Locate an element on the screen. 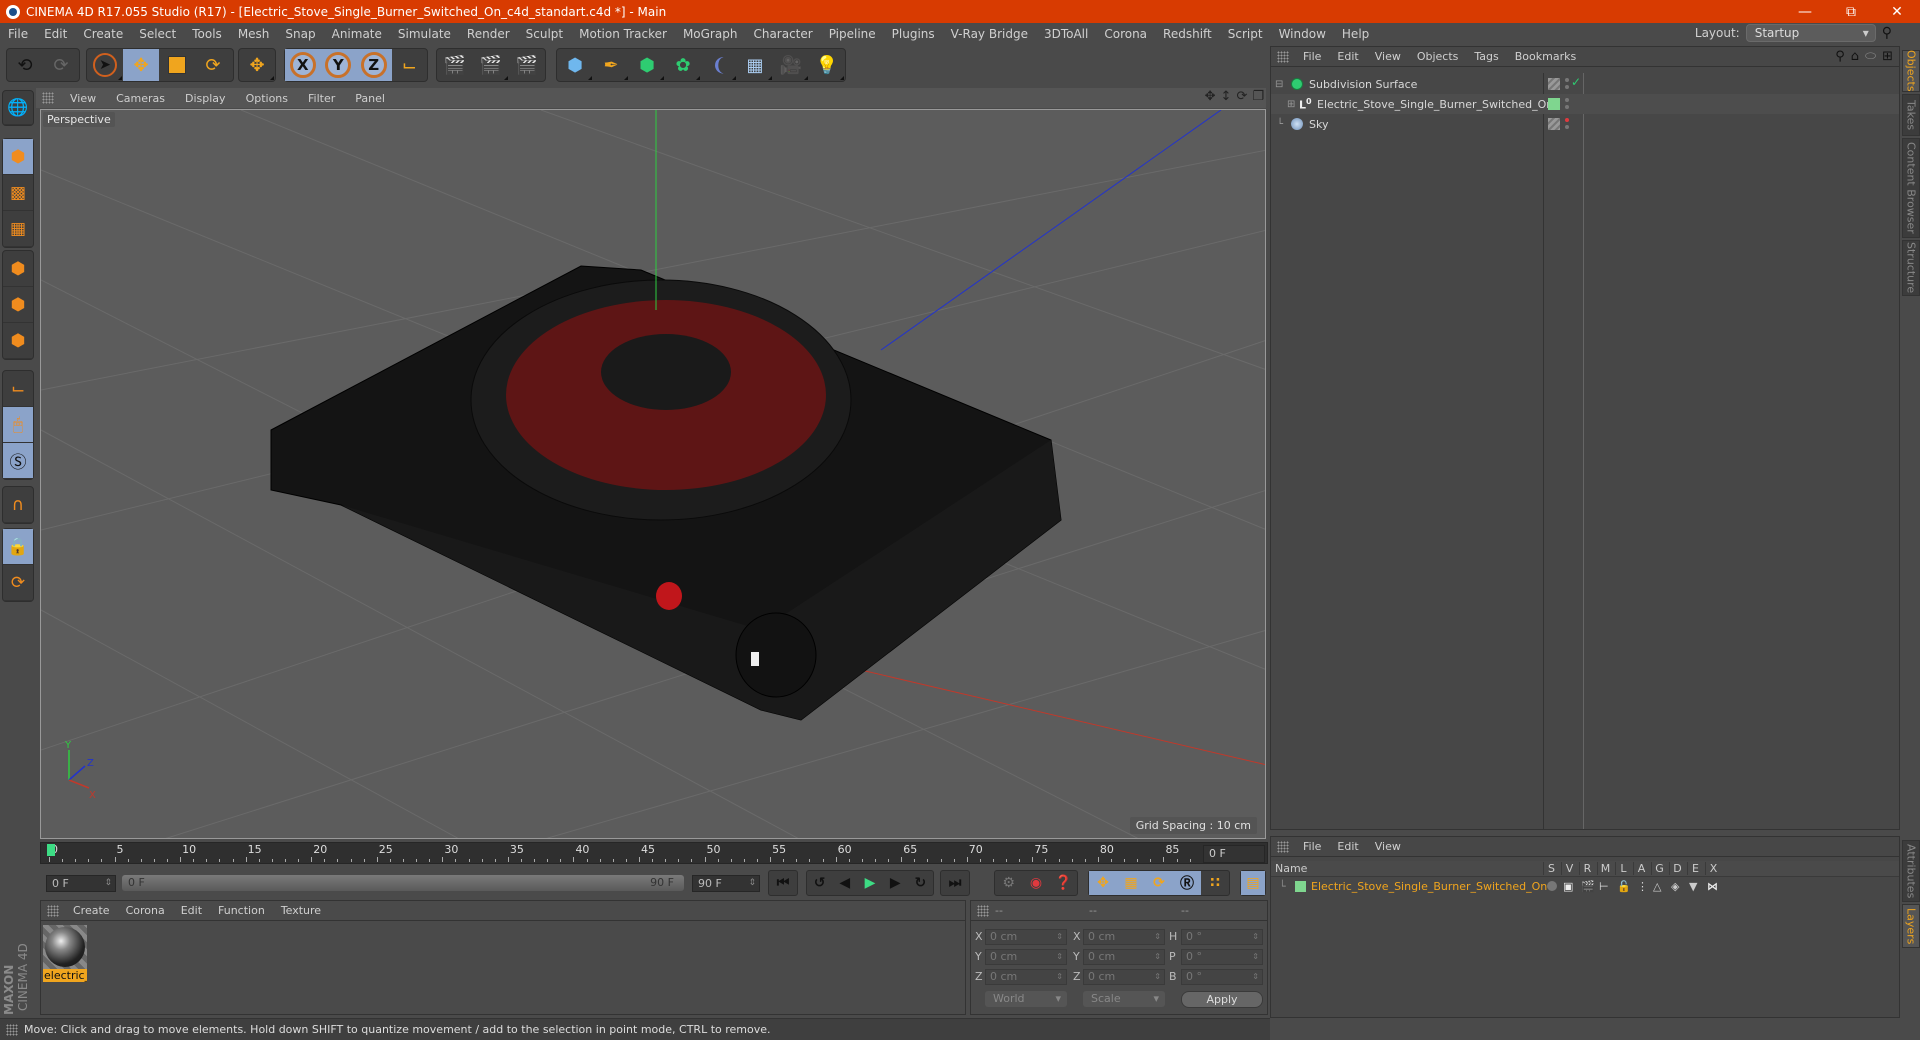  layer-name: Electric_Stove_Single_Burner_Switched_On is located at coordinates (1429, 886).